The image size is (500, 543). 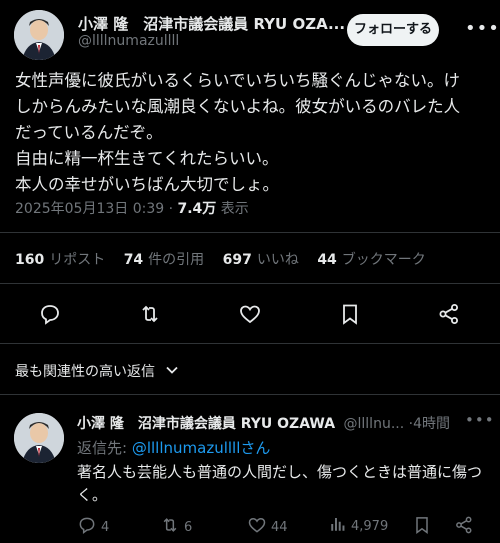 I want to click on reply-likes-count: 44, so click(x=279, y=527).